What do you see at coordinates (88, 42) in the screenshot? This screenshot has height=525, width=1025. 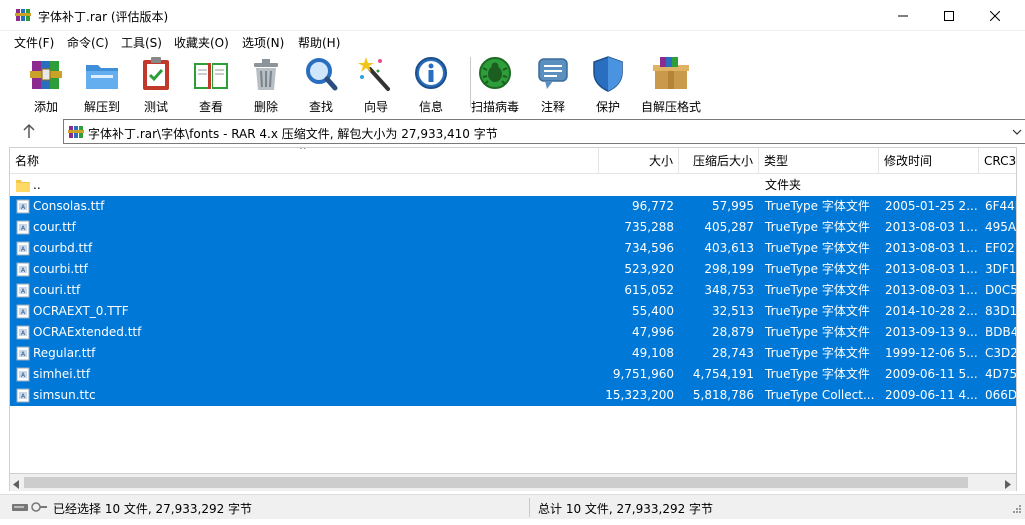 I see `menu-command: 命令(C)` at bounding box center [88, 42].